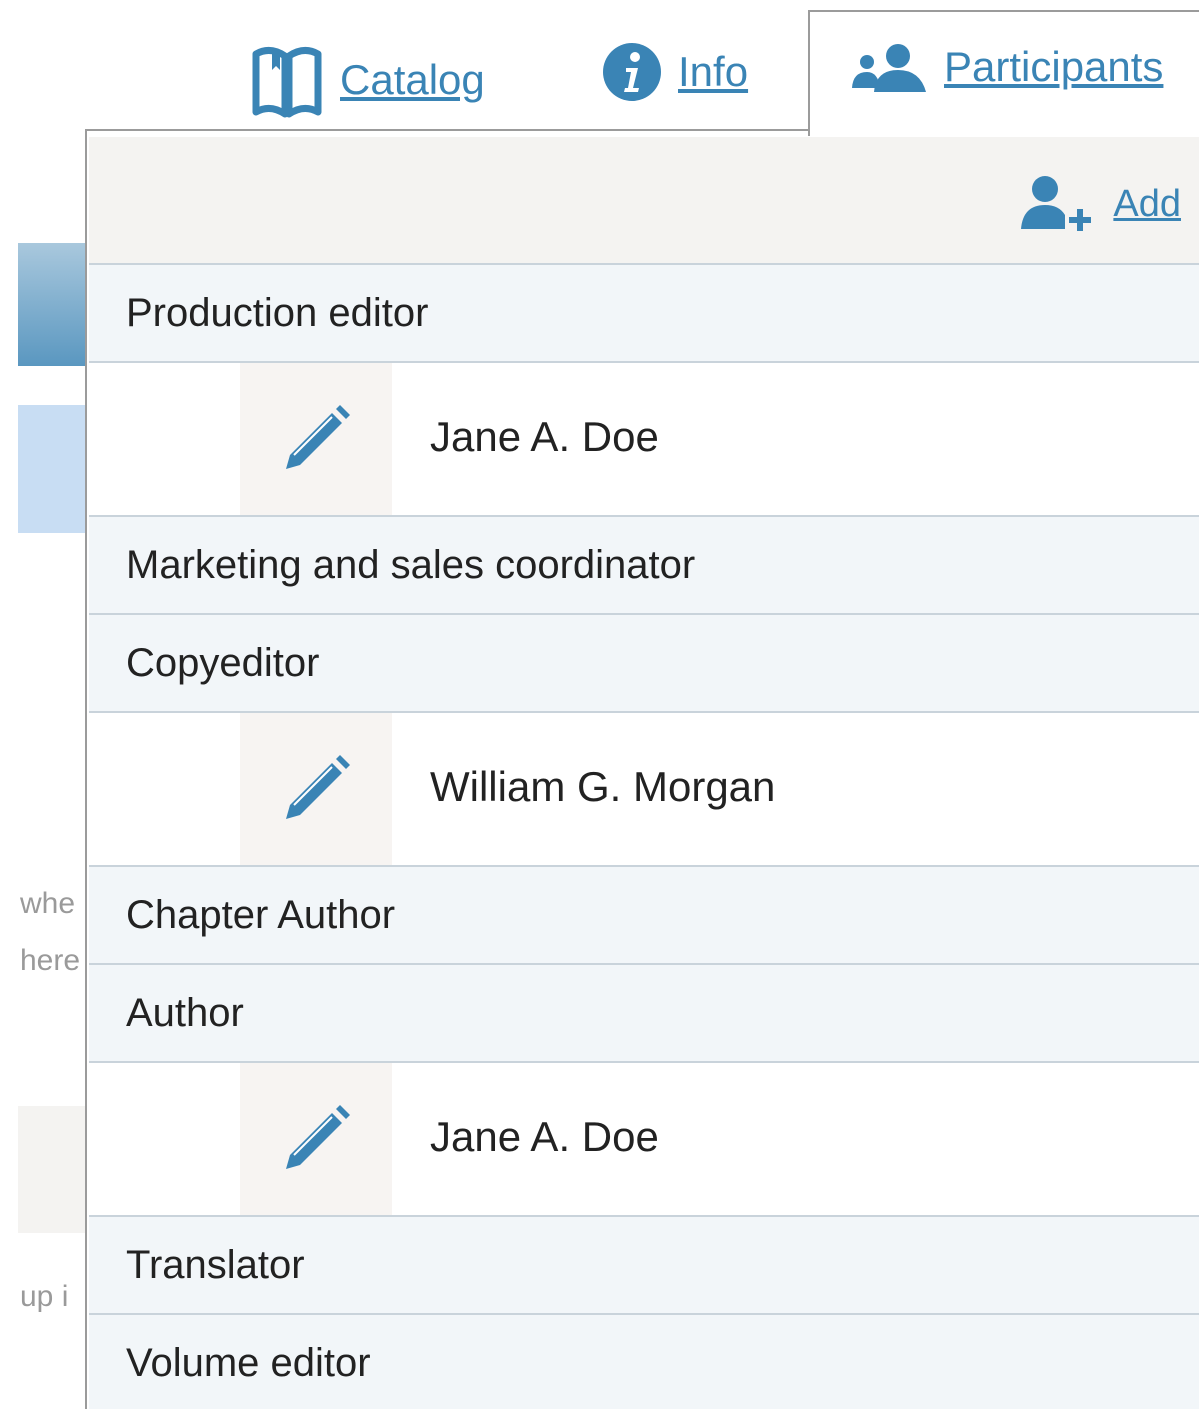  What do you see at coordinates (632, 72) in the screenshot?
I see `info-icon` at bounding box center [632, 72].